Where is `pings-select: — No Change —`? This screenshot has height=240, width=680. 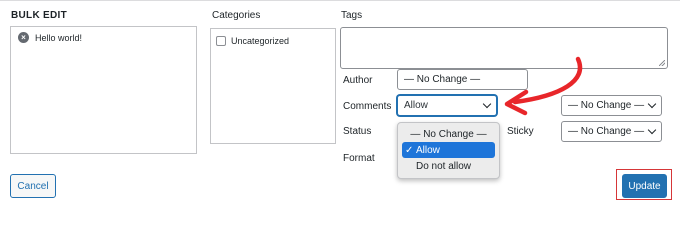
pings-select: — No Change — is located at coordinates (611, 105).